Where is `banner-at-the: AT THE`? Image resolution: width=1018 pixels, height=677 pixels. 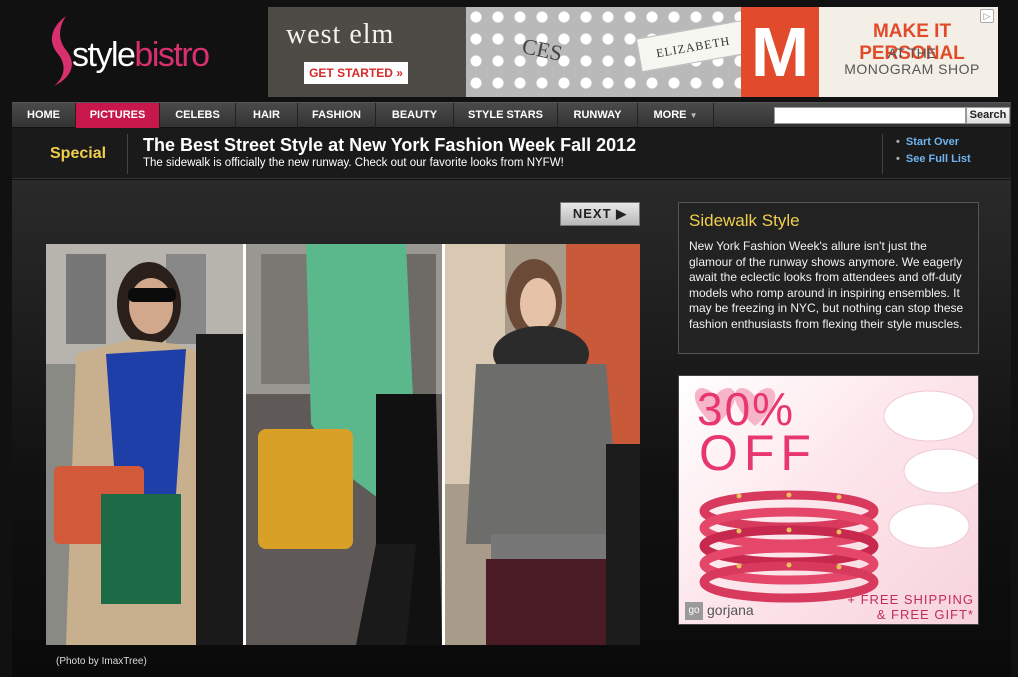 banner-at-the: AT THE is located at coordinates (912, 53).